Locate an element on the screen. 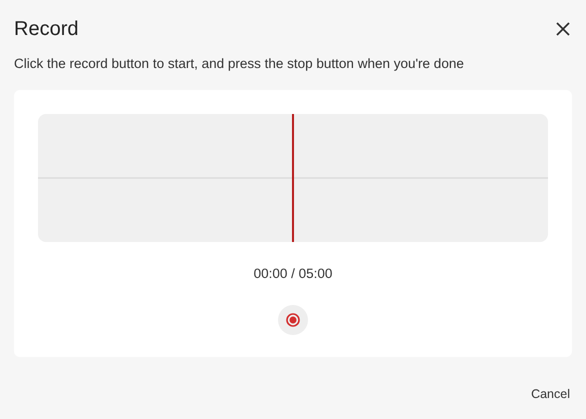  instructions-text: Click the record button to start, and press the stop button when you're done is located at coordinates (239, 64).